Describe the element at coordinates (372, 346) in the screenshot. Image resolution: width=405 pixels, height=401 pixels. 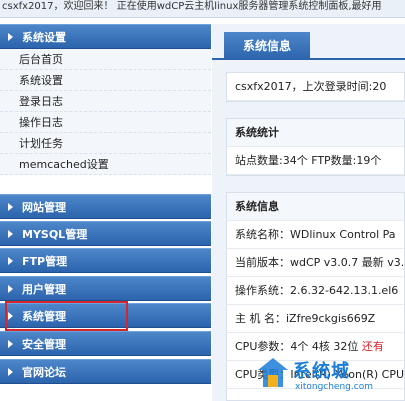
I see `cpu-note: 还有` at that location.